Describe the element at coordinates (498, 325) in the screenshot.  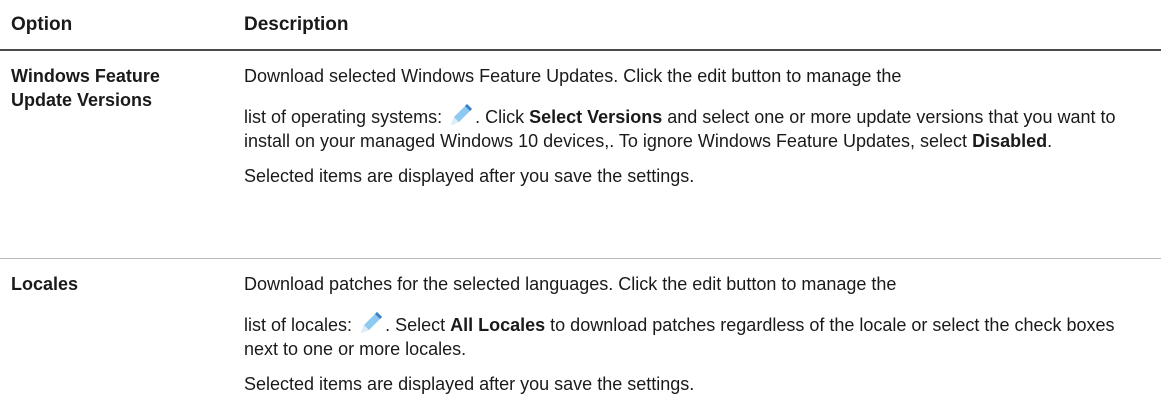
I see `description-bold: All Locales` at that location.